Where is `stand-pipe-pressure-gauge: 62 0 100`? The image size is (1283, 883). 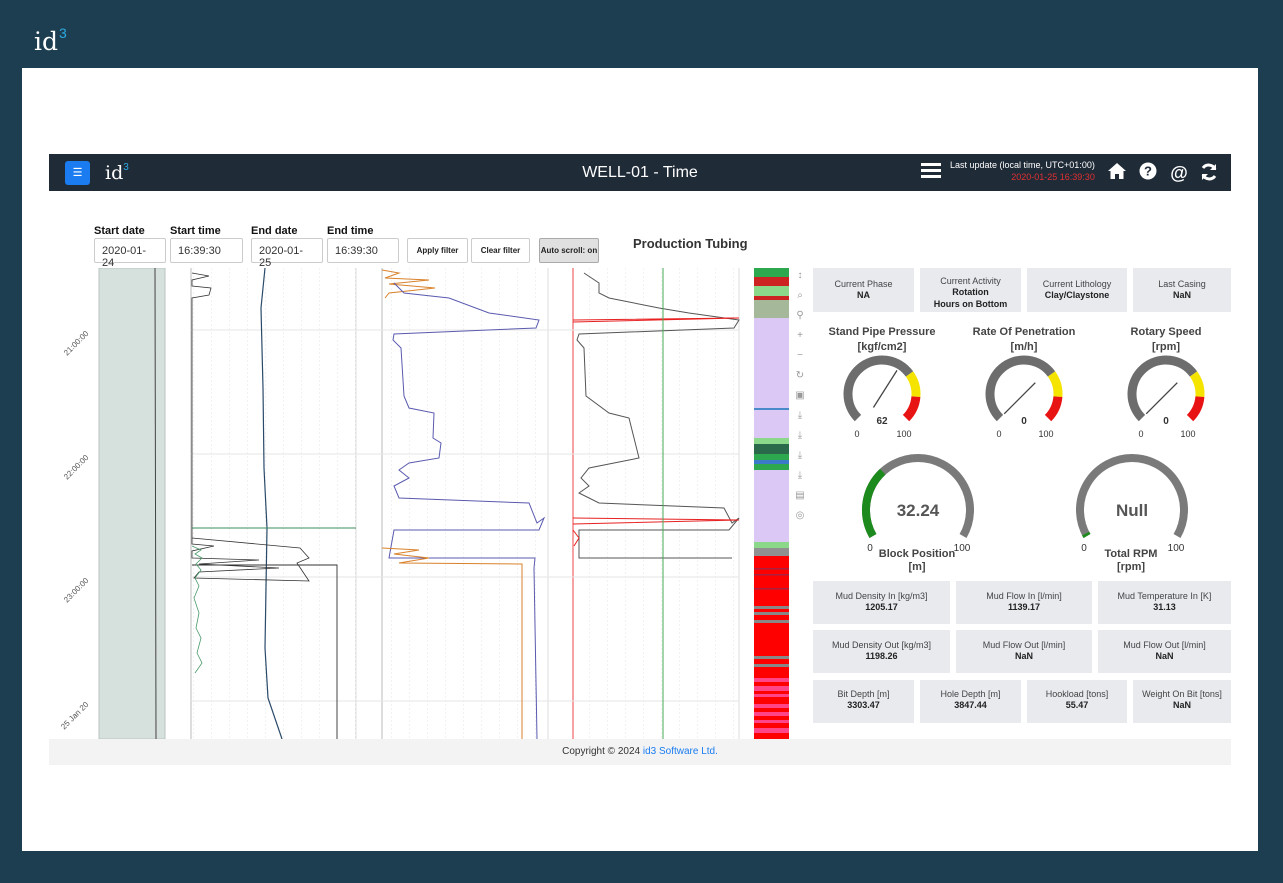
stand-pipe-pressure-gauge: 62 0 100 is located at coordinates (882, 397).